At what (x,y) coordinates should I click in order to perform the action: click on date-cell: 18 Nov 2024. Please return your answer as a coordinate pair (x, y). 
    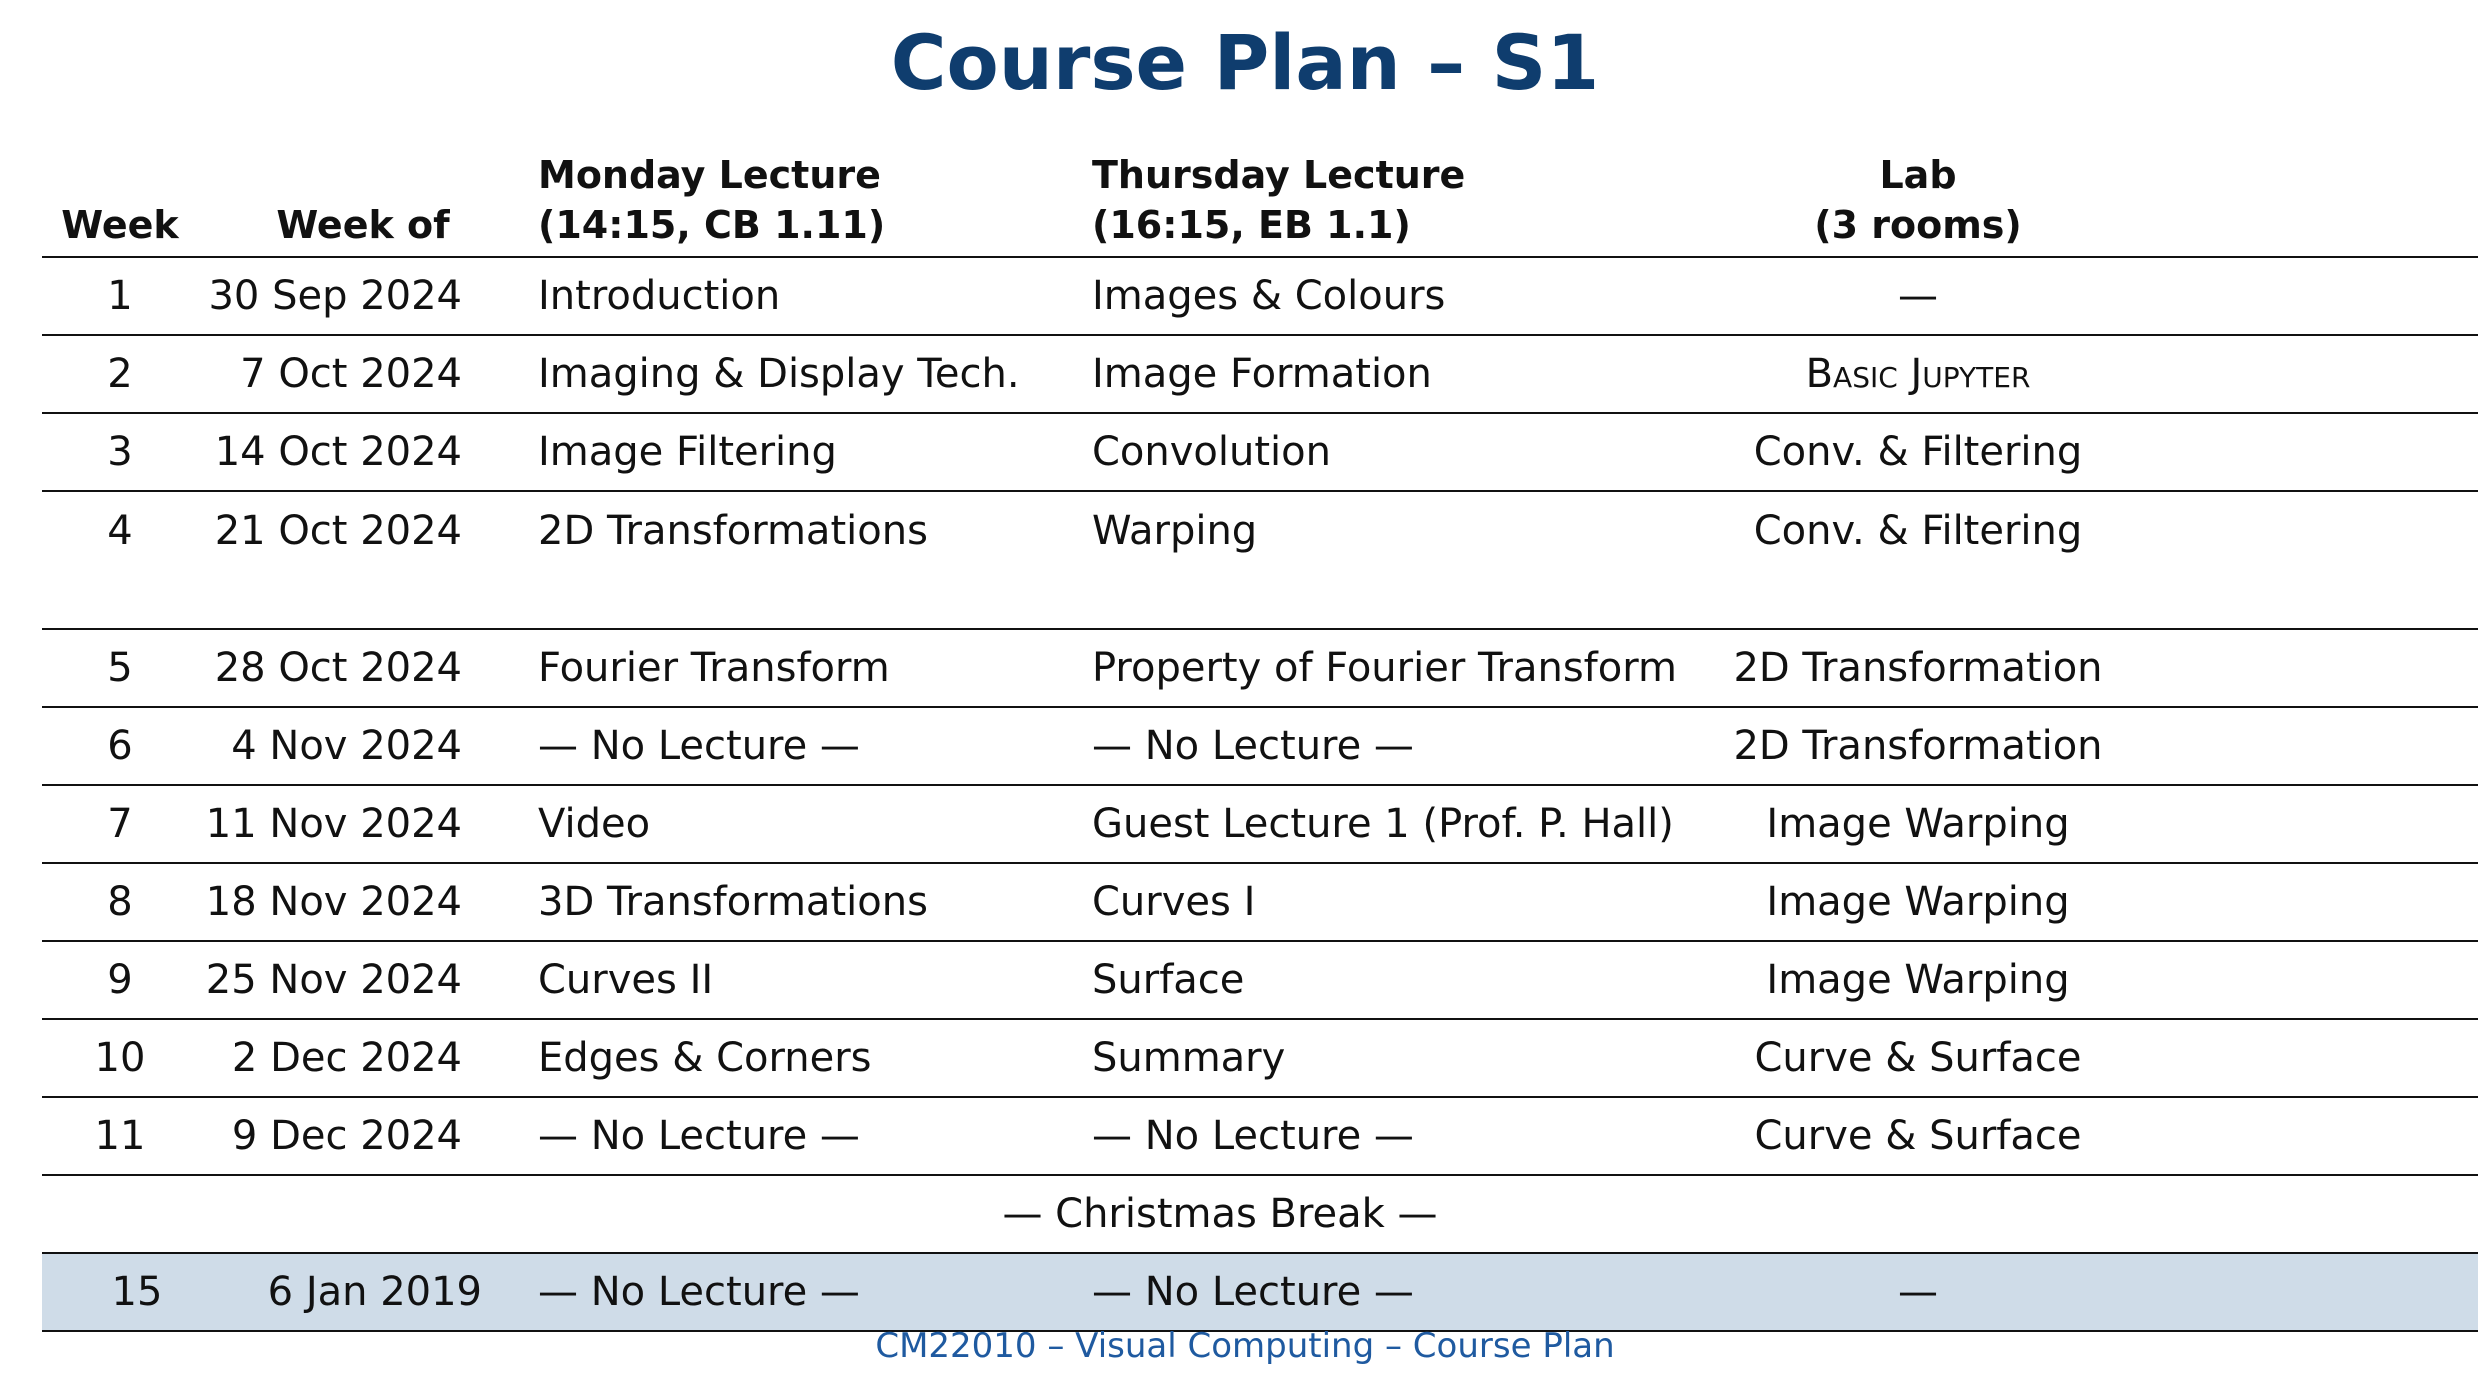
    Looking at the image, I should click on (363, 902).